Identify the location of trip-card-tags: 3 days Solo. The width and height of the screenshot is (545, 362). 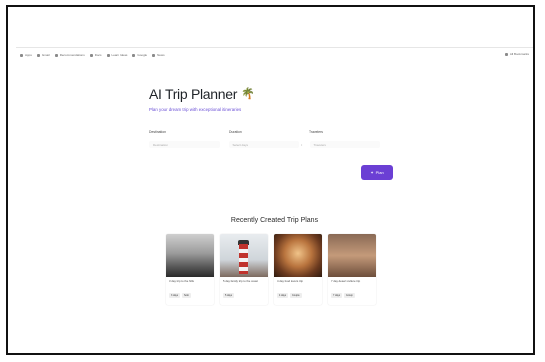
(190, 295).